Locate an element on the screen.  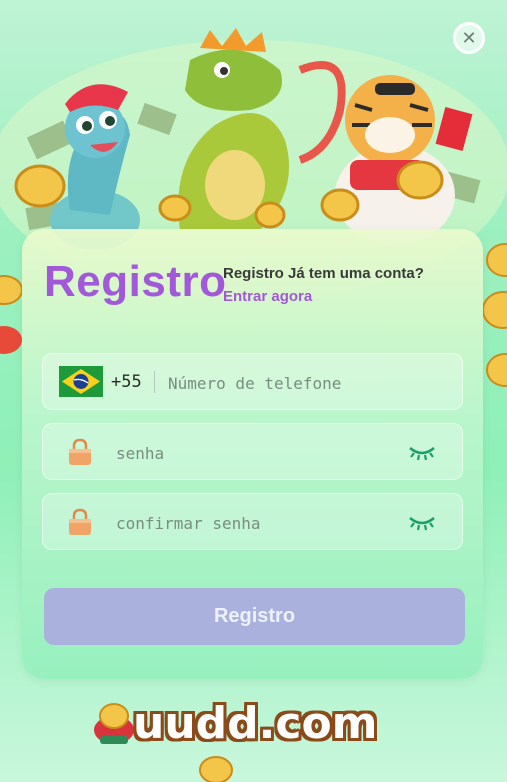
coin-decoration-right is located at coordinates (495, 315).